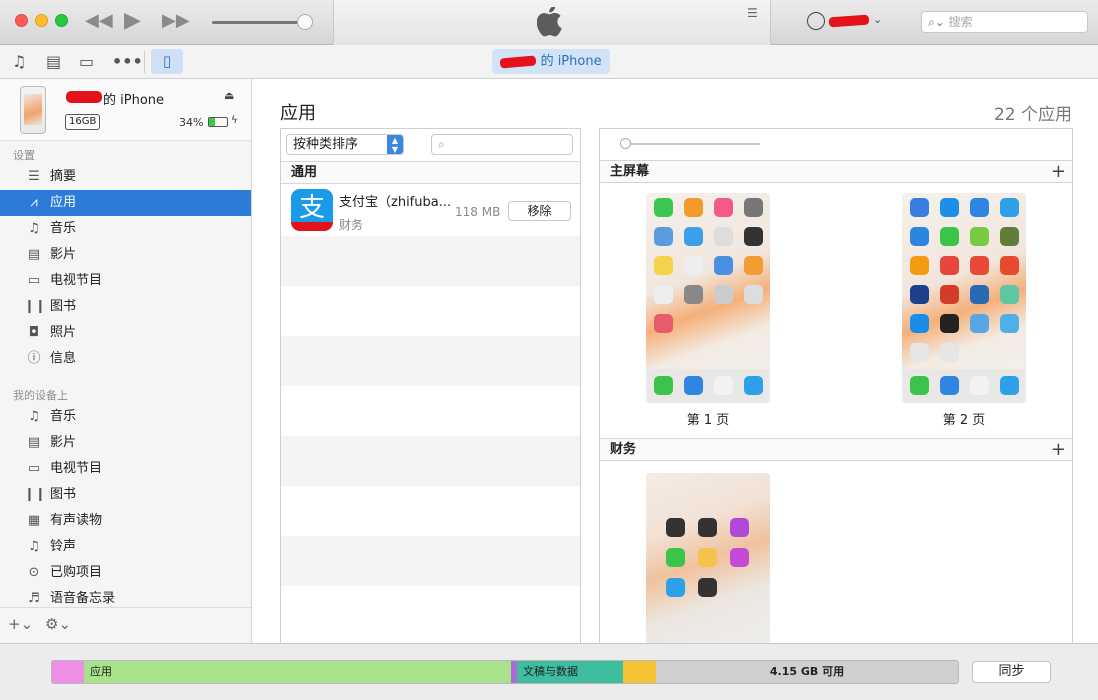  What do you see at coordinates (836, 171) in the screenshot?
I see `home-screen-header: 主屏幕 +` at bounding box center [836, 171].